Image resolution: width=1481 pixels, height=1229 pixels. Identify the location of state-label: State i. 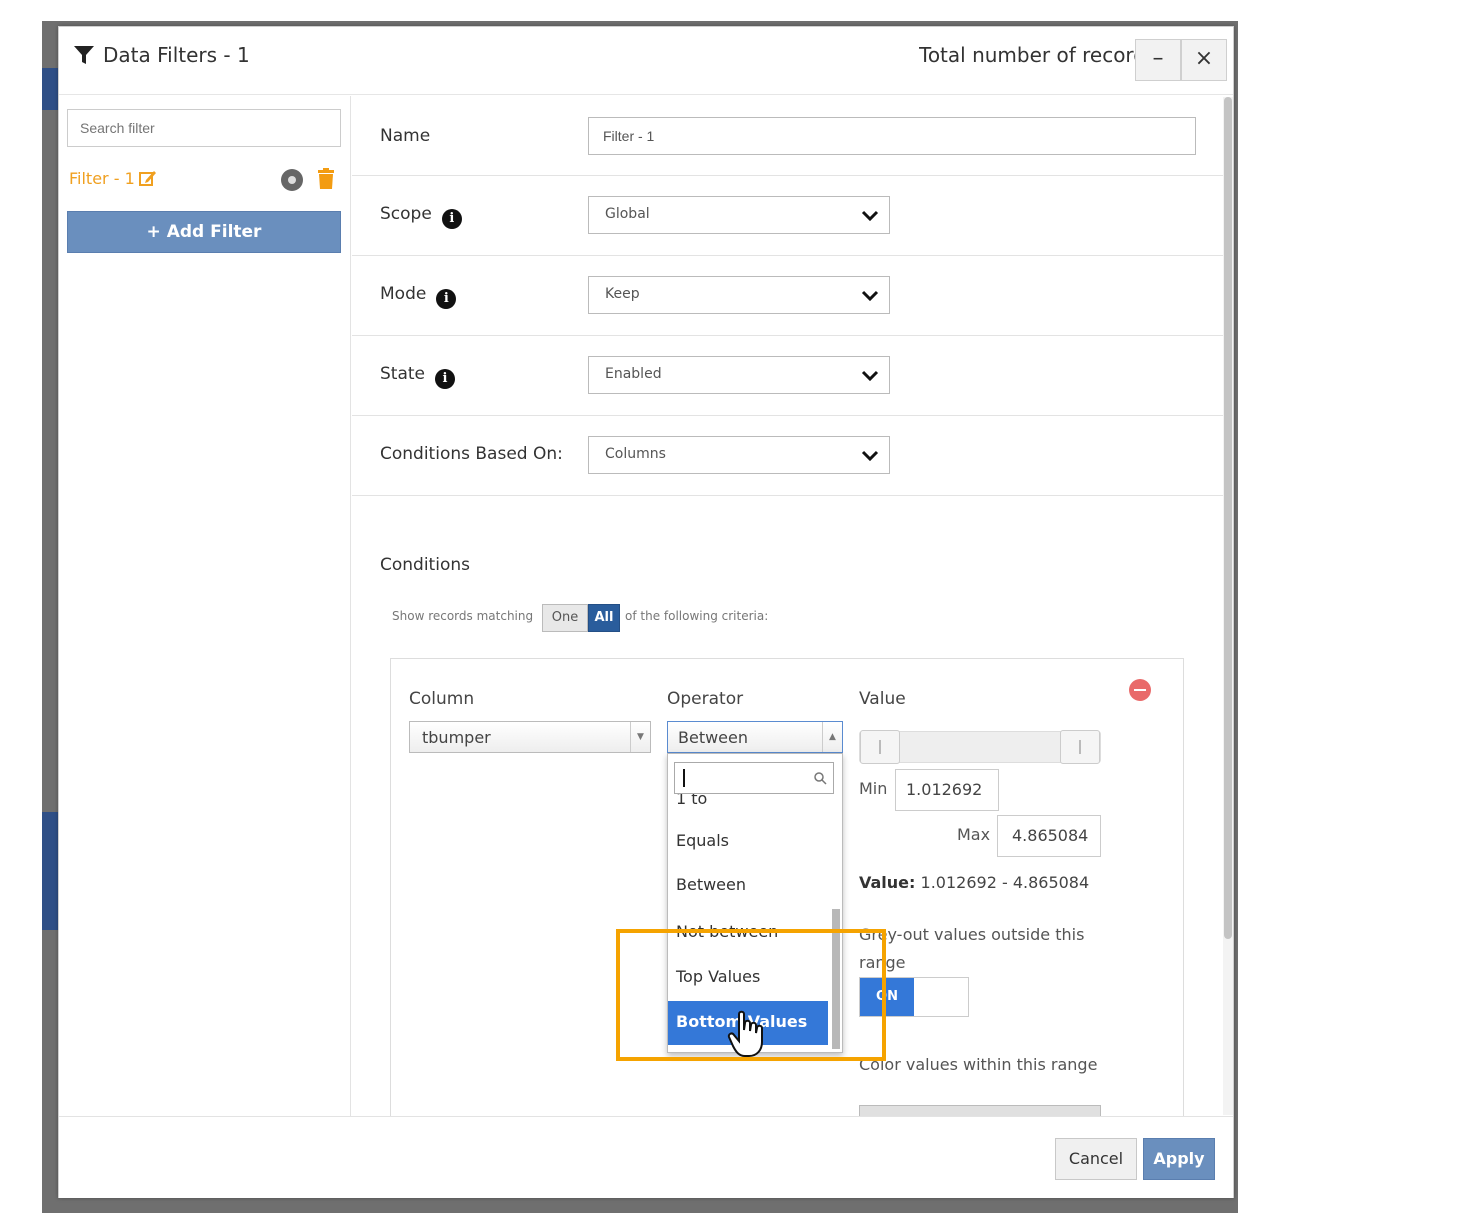
(417, 376).